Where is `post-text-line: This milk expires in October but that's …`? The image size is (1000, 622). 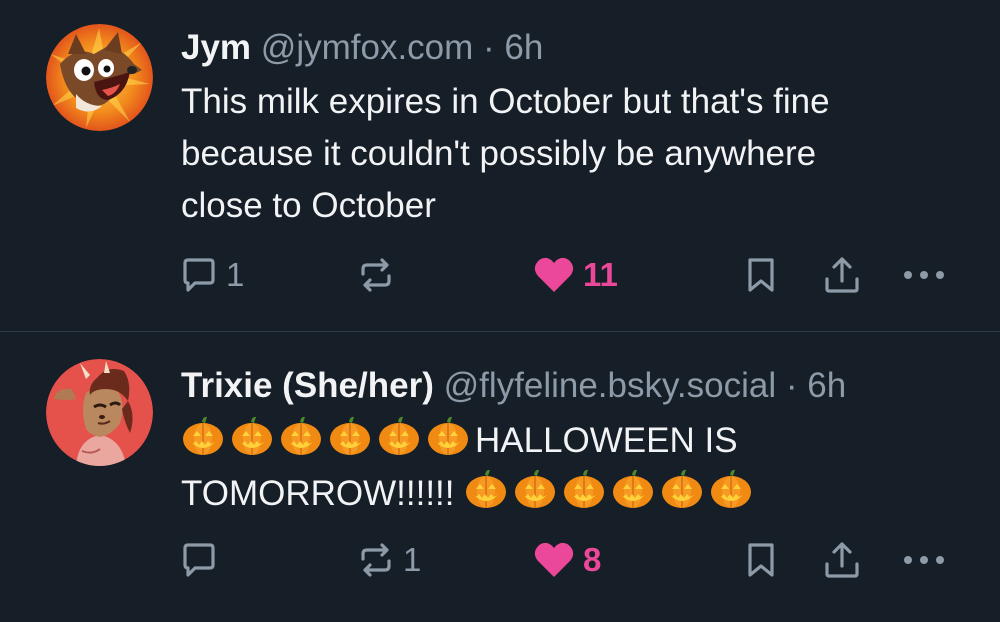 post-text-line: This milk expires in October but that's … is located at coordinates (505, 101).